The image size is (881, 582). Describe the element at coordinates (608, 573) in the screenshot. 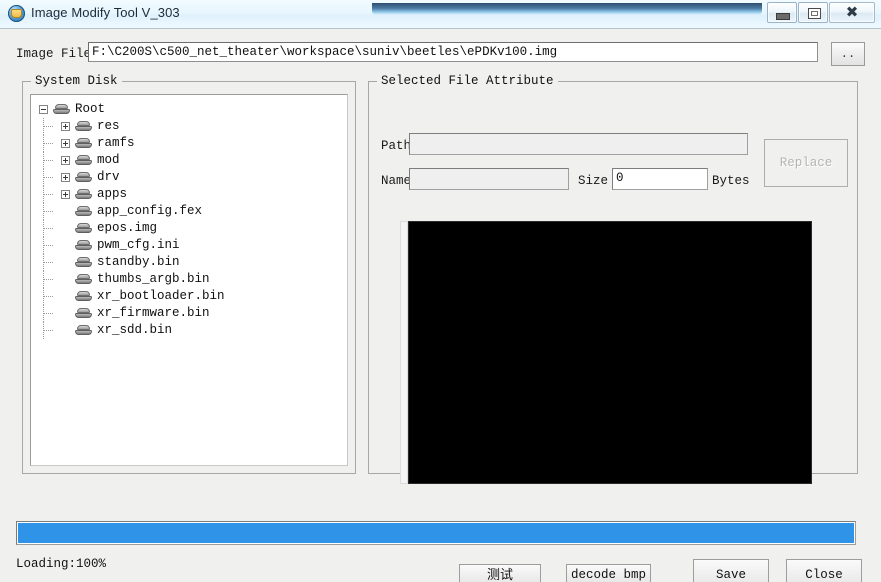

I see `decode-bmp-button: decode bmp` at that location.